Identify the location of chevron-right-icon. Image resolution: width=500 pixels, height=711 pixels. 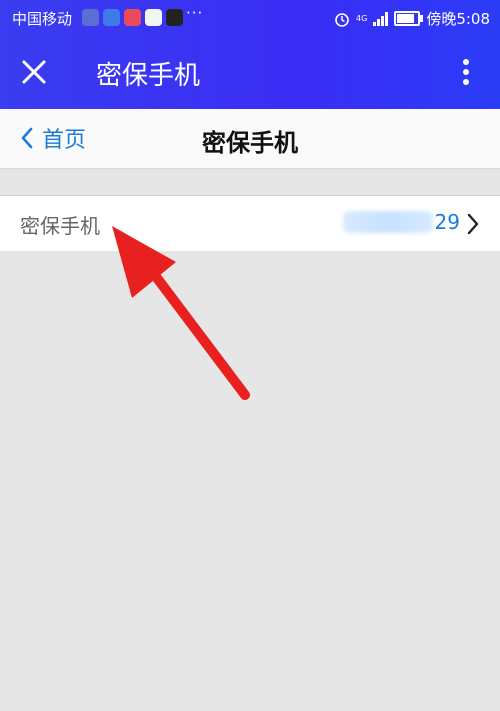
(473, 224).